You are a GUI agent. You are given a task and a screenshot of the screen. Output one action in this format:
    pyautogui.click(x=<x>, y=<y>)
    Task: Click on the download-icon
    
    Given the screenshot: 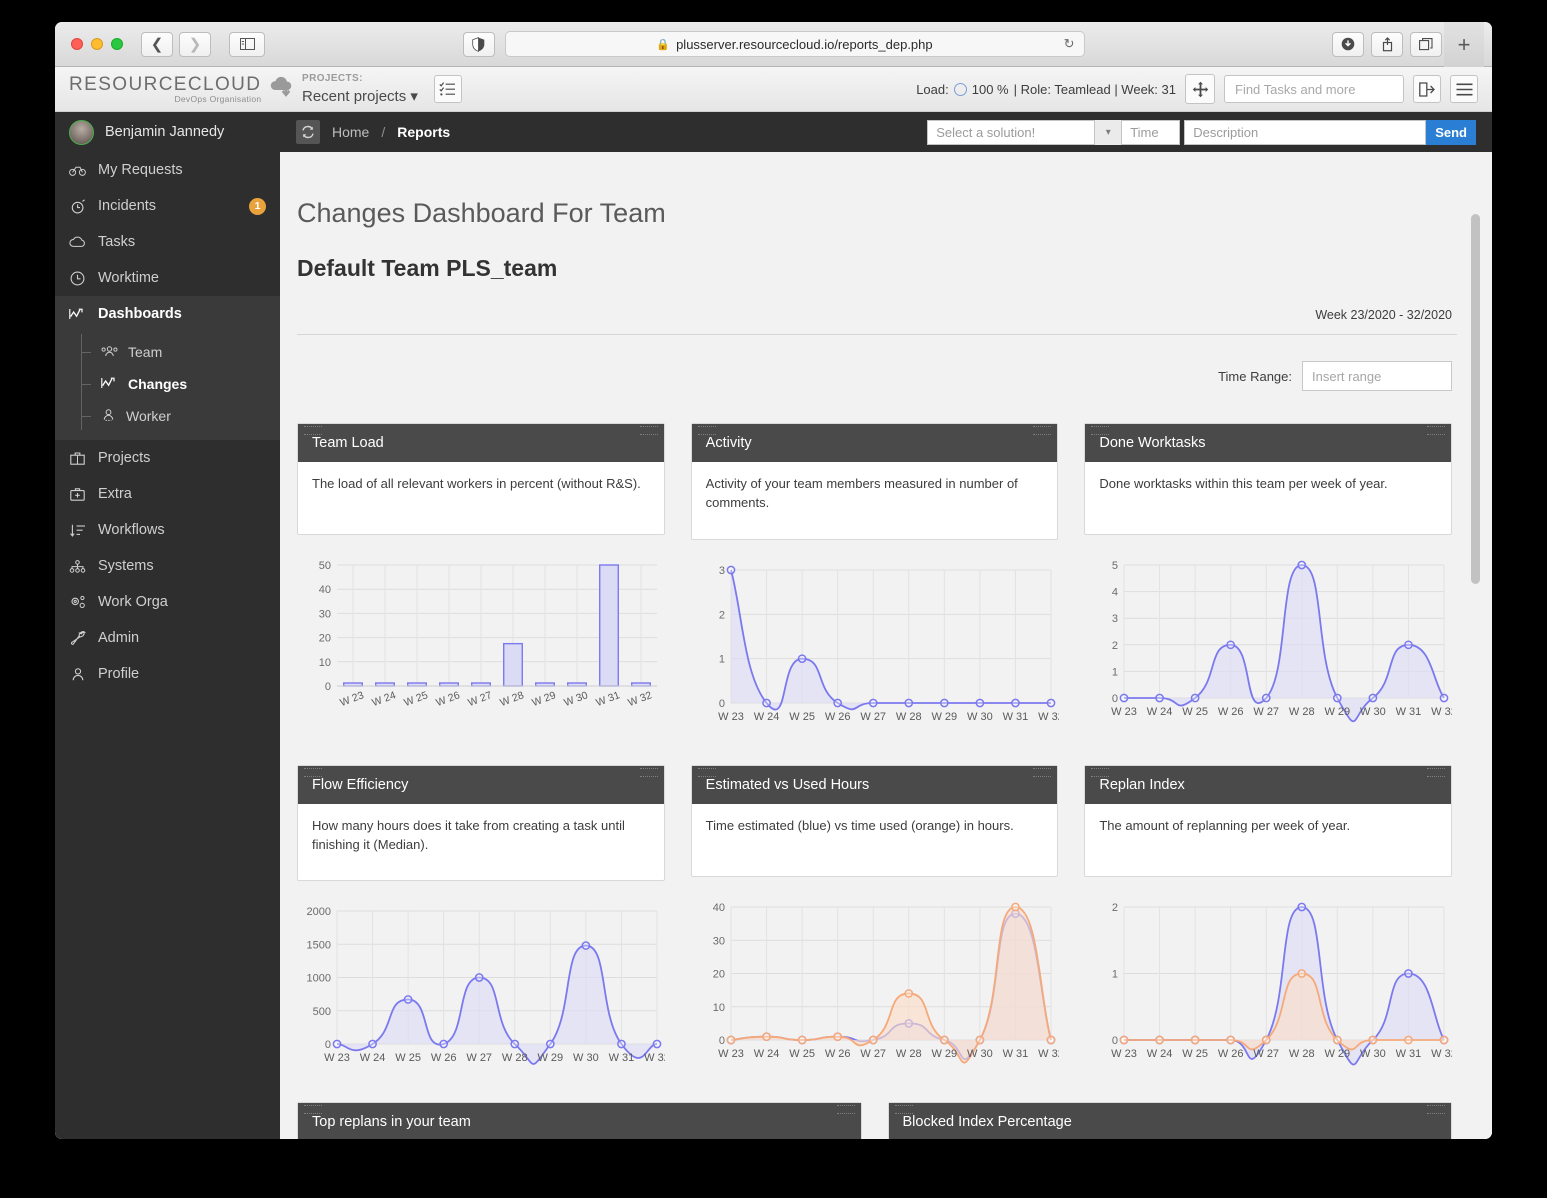 What is the action you would take?
    pyautogui.click(x=1348, y=44)
    